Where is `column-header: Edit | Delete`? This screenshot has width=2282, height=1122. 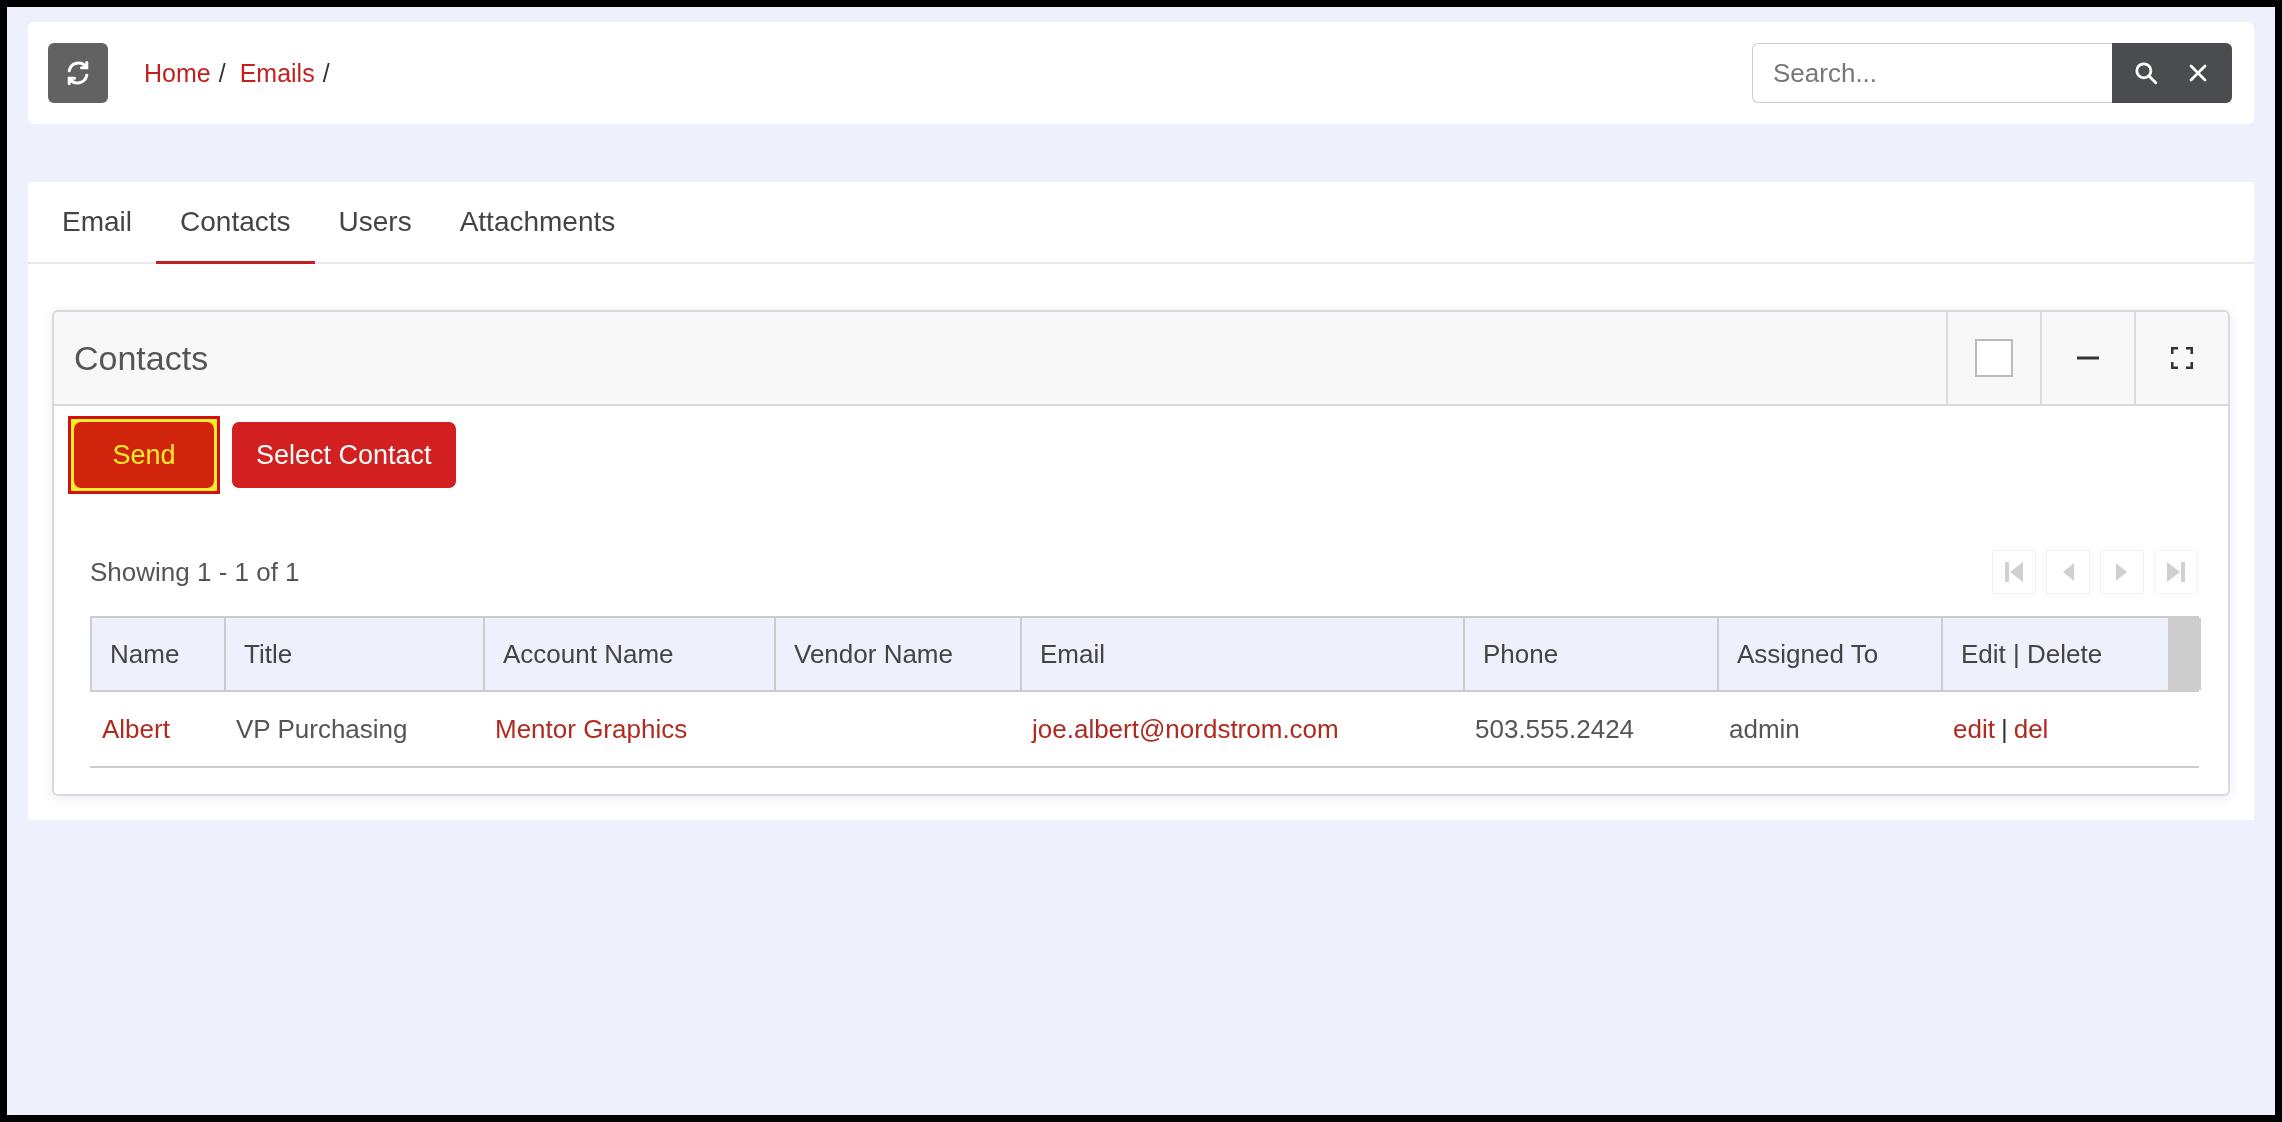 column-header: Edit | Delete is located at coordinates (2032, 654).